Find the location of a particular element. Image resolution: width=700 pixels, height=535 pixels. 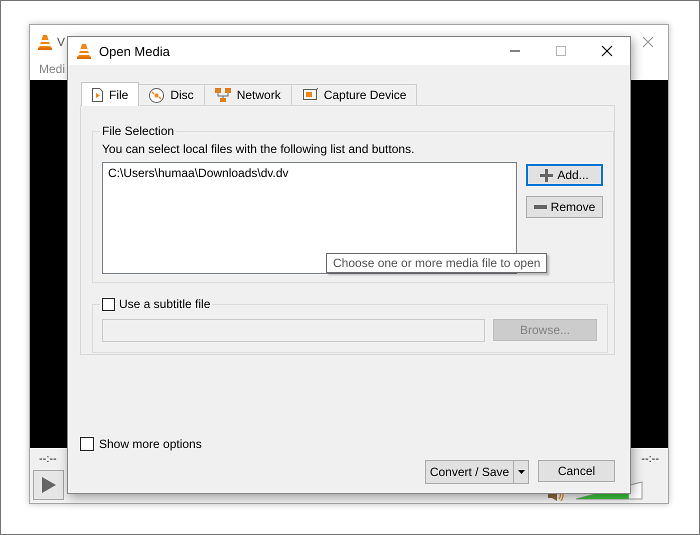

file-list-item: C:\Users\humaa\Downloads\dv.dv is located at coordinates (309, 173).